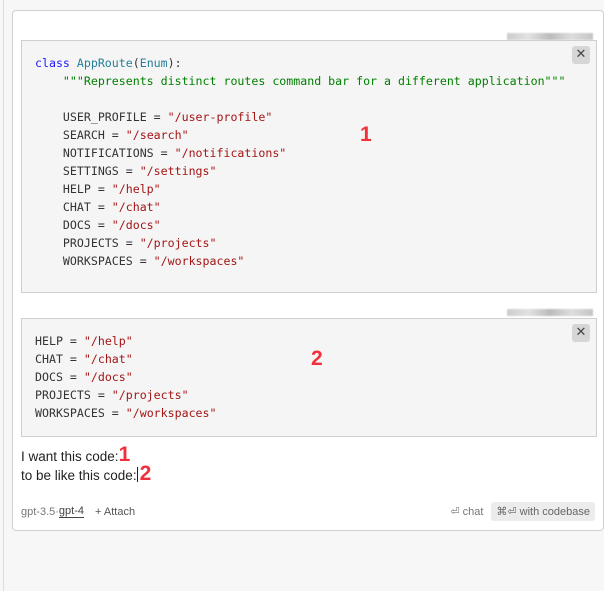  Describe the element at coordinates (101, 117) in the screenshot. I see `code-token: USER_PROFILE =` at that location.